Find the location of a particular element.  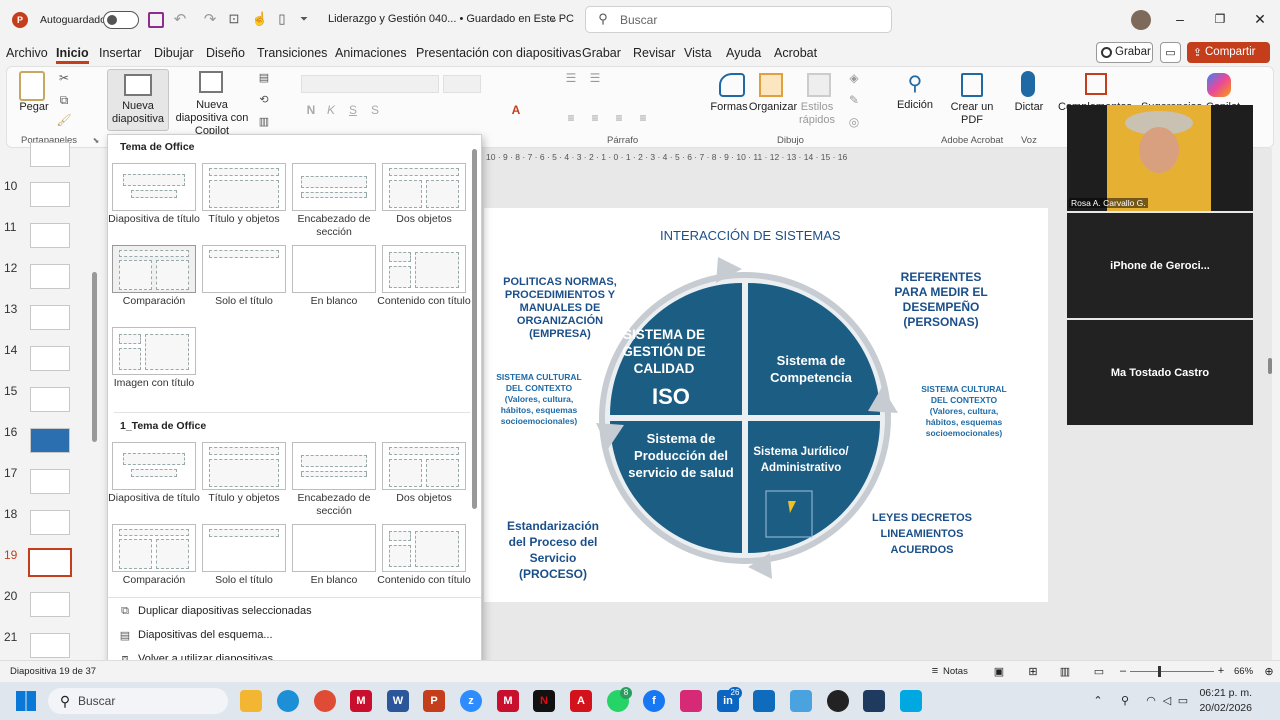

app-icon is located at coordinates (874, 701).